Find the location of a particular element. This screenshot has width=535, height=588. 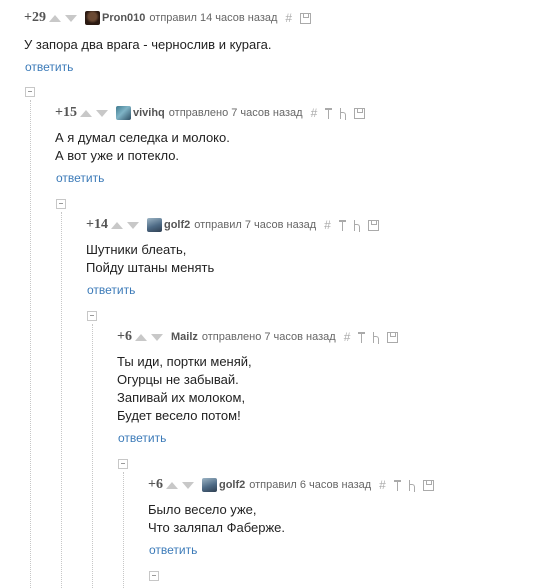

comment-header: +6 Mailz отправлено 7 часов назад # is located at coordinates (258, 337).